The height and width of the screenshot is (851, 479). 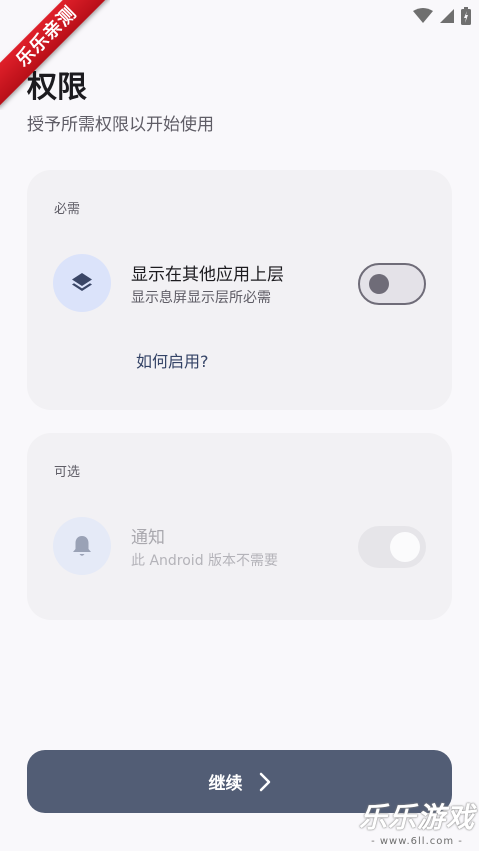 What do you see at coordinates (205, 561) in the screenshot?
I see `permission-desc-notification: 此 Android 版本不需要` at bounding box center [205, 561].